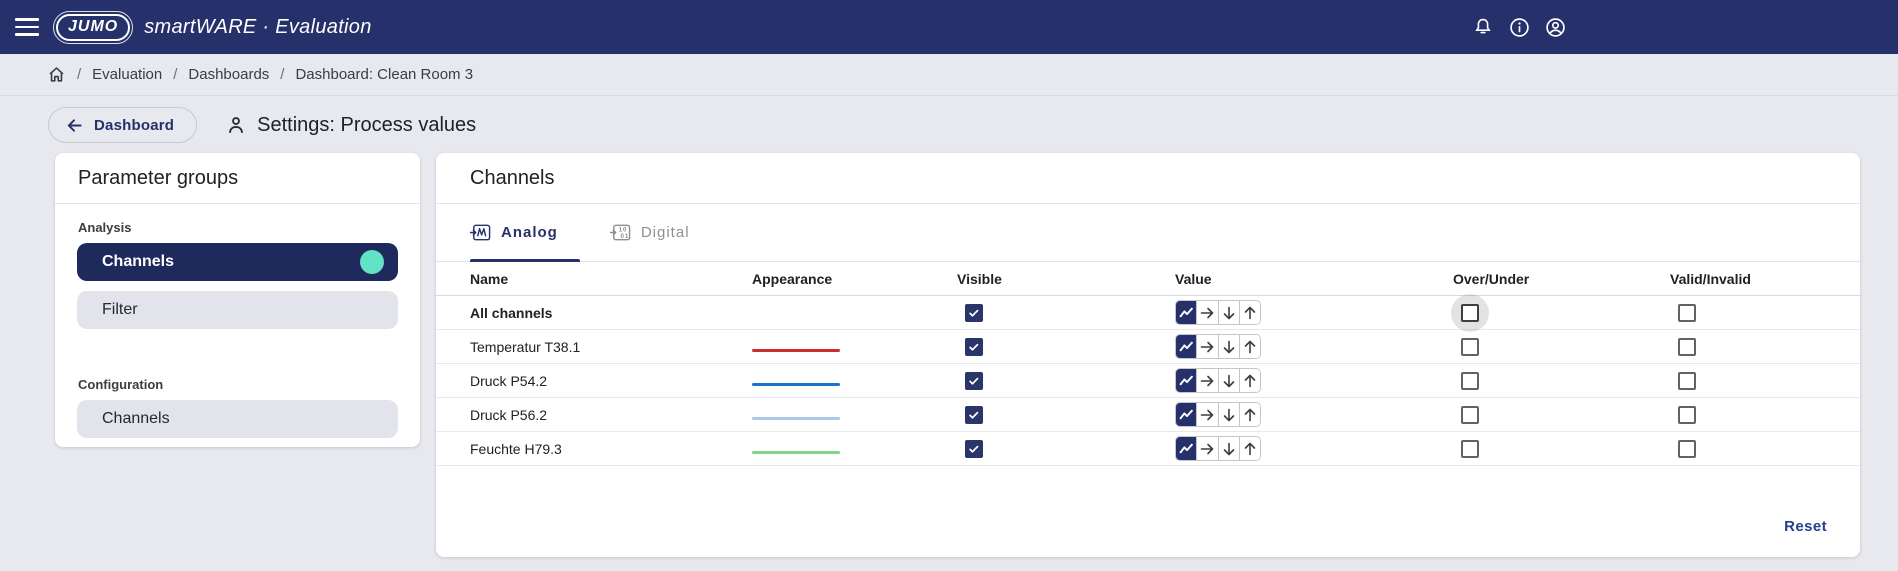  Describe the element at coordinates (236, 125) in the screenshot. I see `person-icon` at that location.